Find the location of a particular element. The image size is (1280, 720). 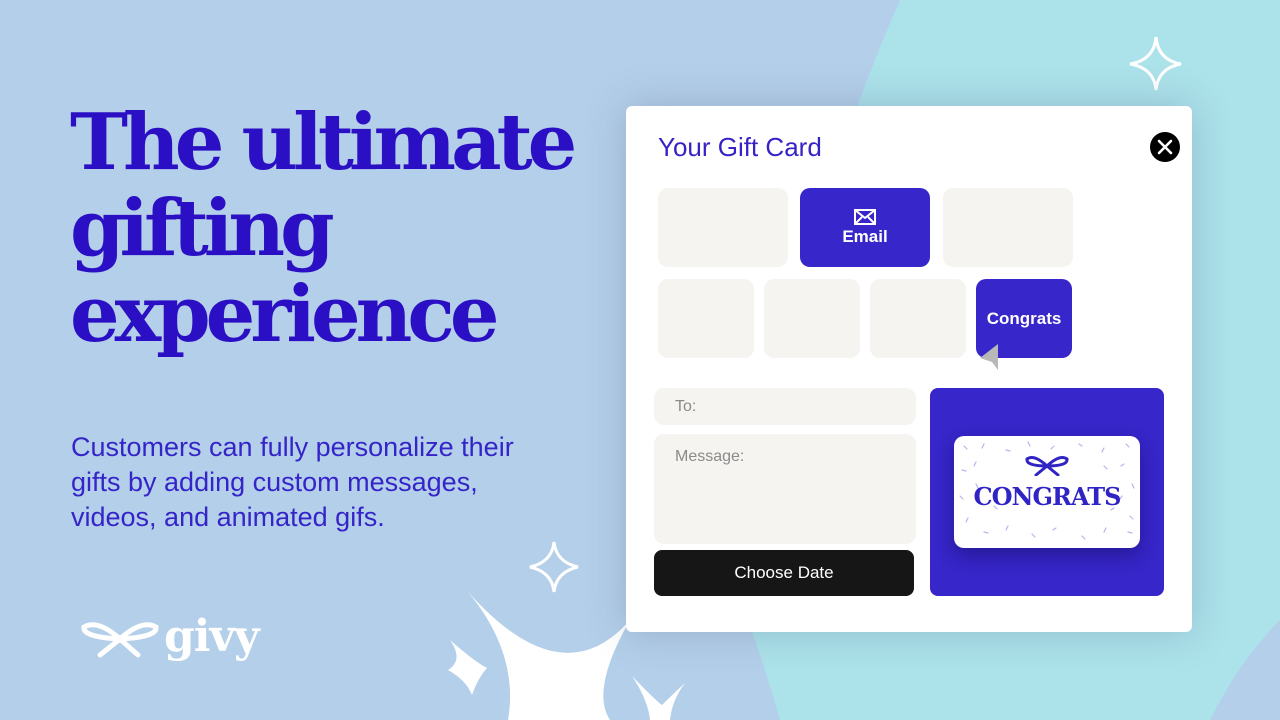

email-label: Email is located at coordinates (865, 236).